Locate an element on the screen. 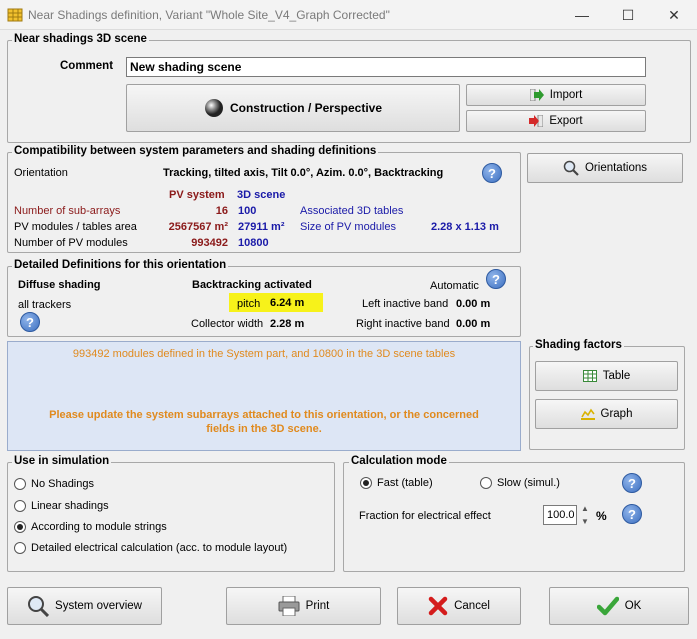 Image resolution: width=697 pixels, height=639 pixels. red-x-icon is located at coordinates (438, 606).